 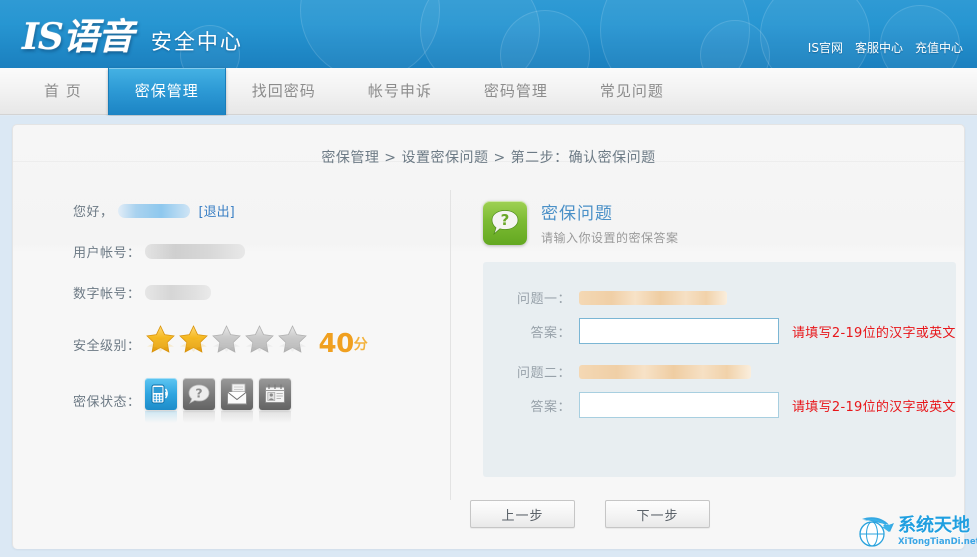 What do you see at coordinates (177, 292) in the screenshot?
I see `redacted-number-account` at bounding box center [177, 292].